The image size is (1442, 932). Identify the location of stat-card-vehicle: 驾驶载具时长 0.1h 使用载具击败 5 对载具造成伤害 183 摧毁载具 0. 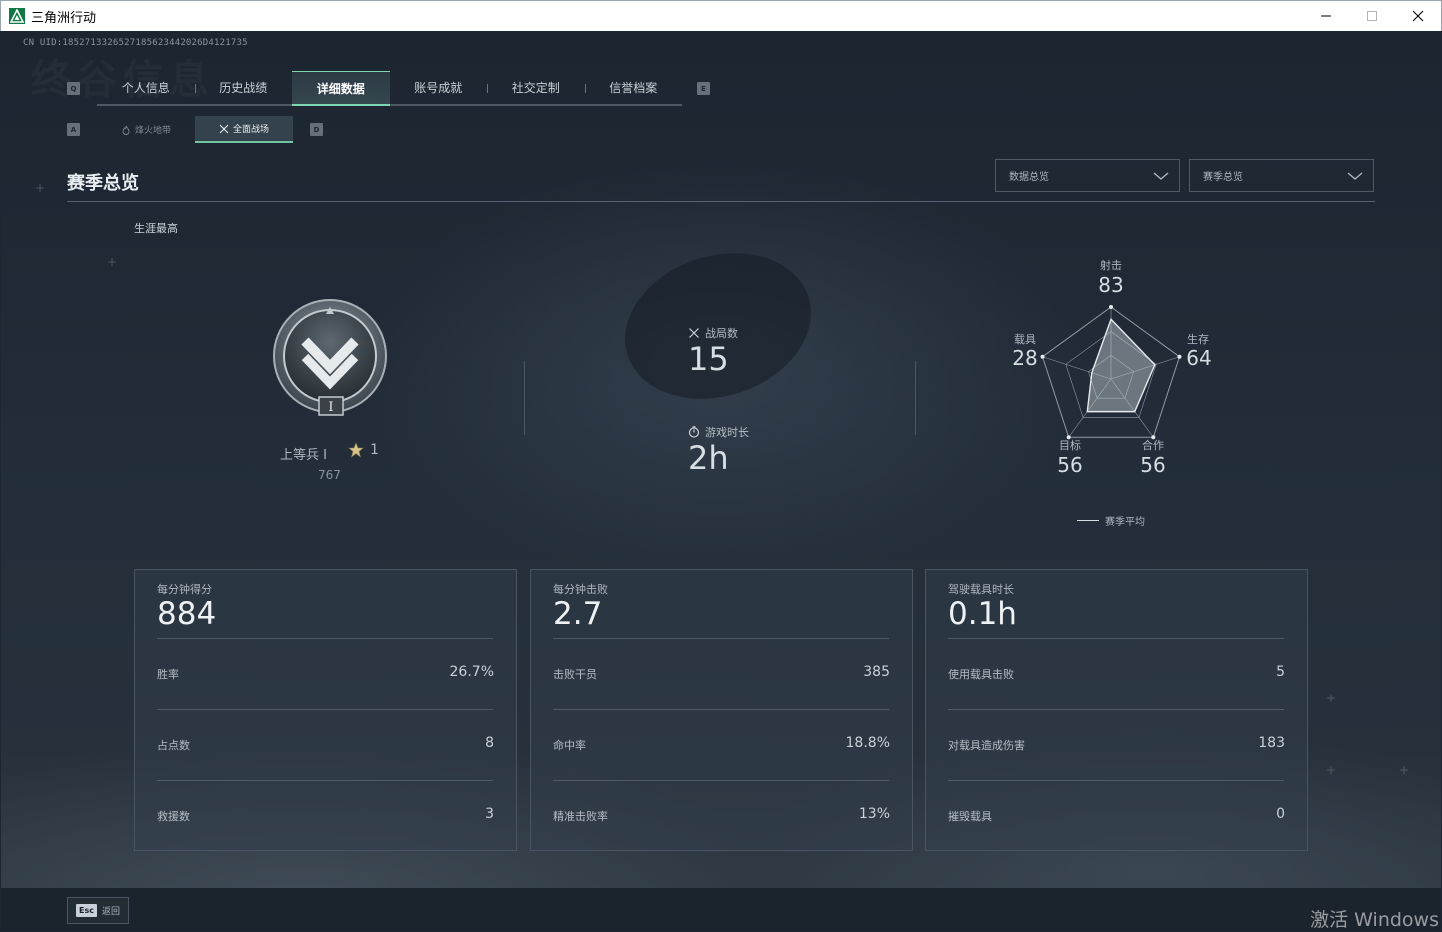
(1116, 710).